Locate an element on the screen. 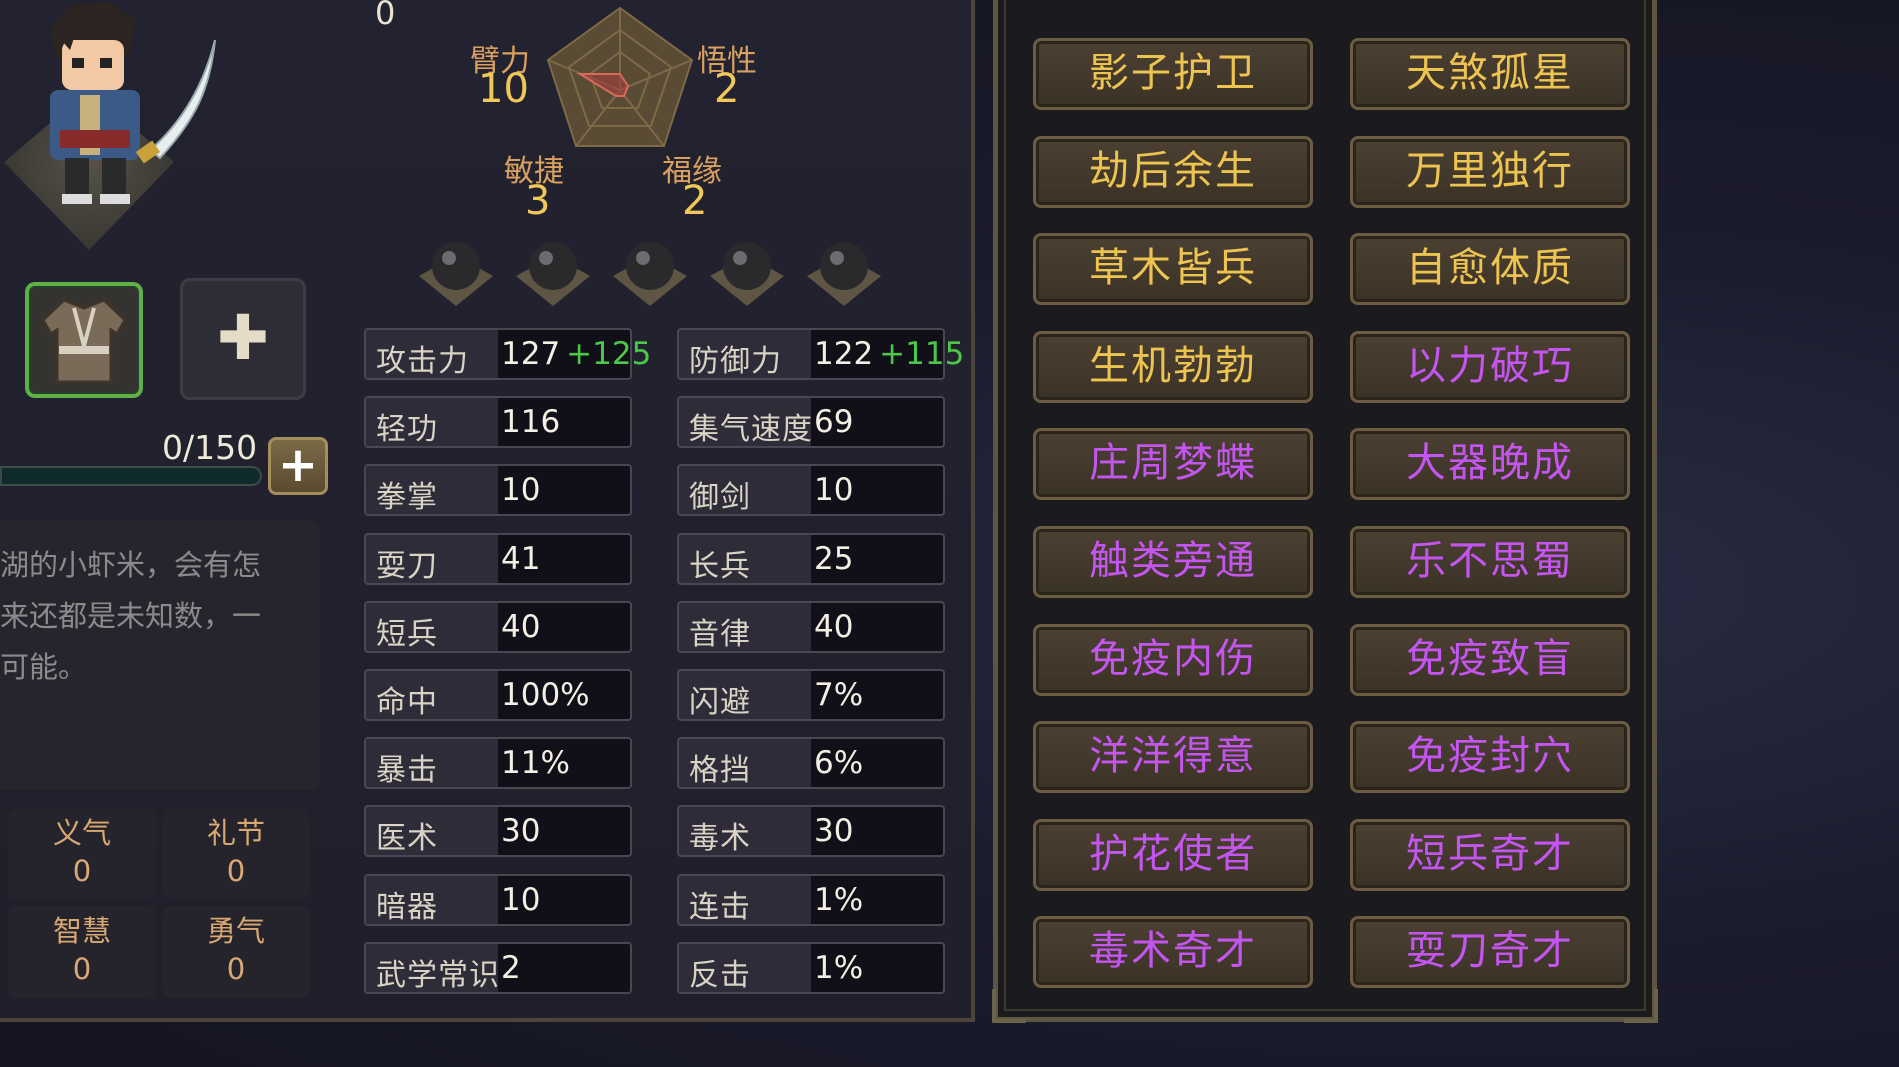 This screenshot has width=1899, height=1067. stat-row: 暴击 11% is located at coordinates (498, 763).